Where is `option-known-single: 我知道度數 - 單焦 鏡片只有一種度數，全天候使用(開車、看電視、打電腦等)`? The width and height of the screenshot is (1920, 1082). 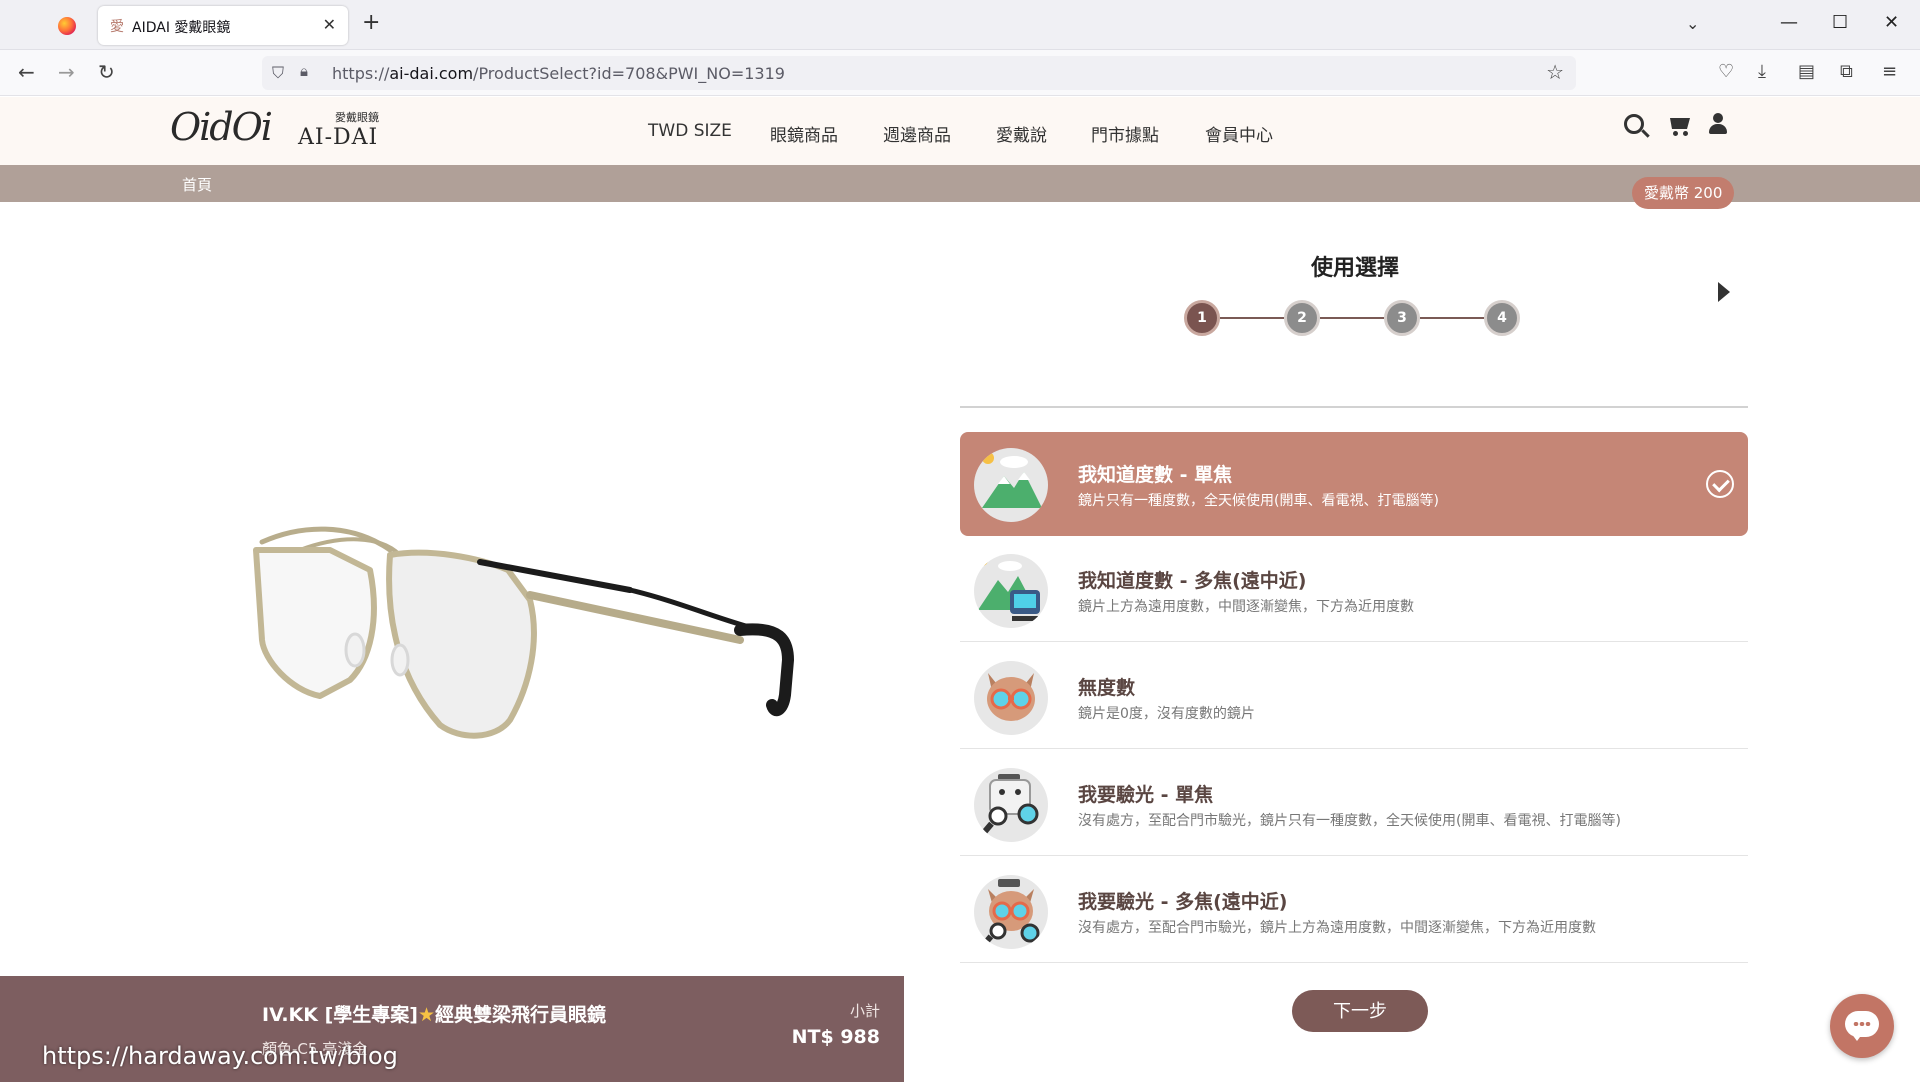 option-known-single: 我知道度數 - 單焦 鏡片只有一種度數，全天候使用(開車、看電視、打電腦等) is located at coordinates (1354, 484).